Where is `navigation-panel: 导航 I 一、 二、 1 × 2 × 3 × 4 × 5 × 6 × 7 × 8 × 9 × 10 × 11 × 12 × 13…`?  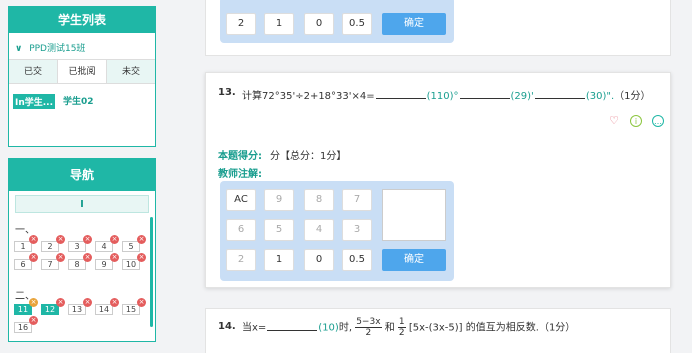 navigation-panel: 导航 I 一、 二、 1 × 2 × 3 × 4 × 5 × 6 × 7 × 8 × 9 × 10 × 11 × 12 × 13… is located at coordinates (82, 250).